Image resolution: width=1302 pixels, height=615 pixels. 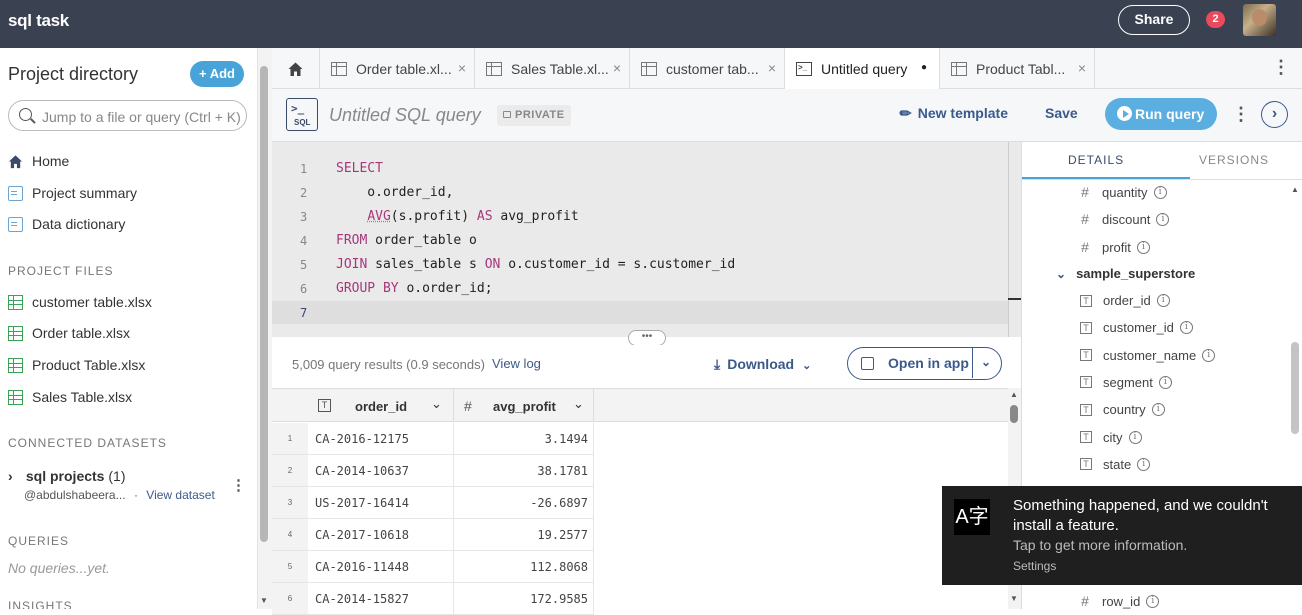 What do you see at coordinates (552, 68) in the screenshot?
I see `tab-sales-table: Sales Table.xl... ×` at bounding box center [552, 68].